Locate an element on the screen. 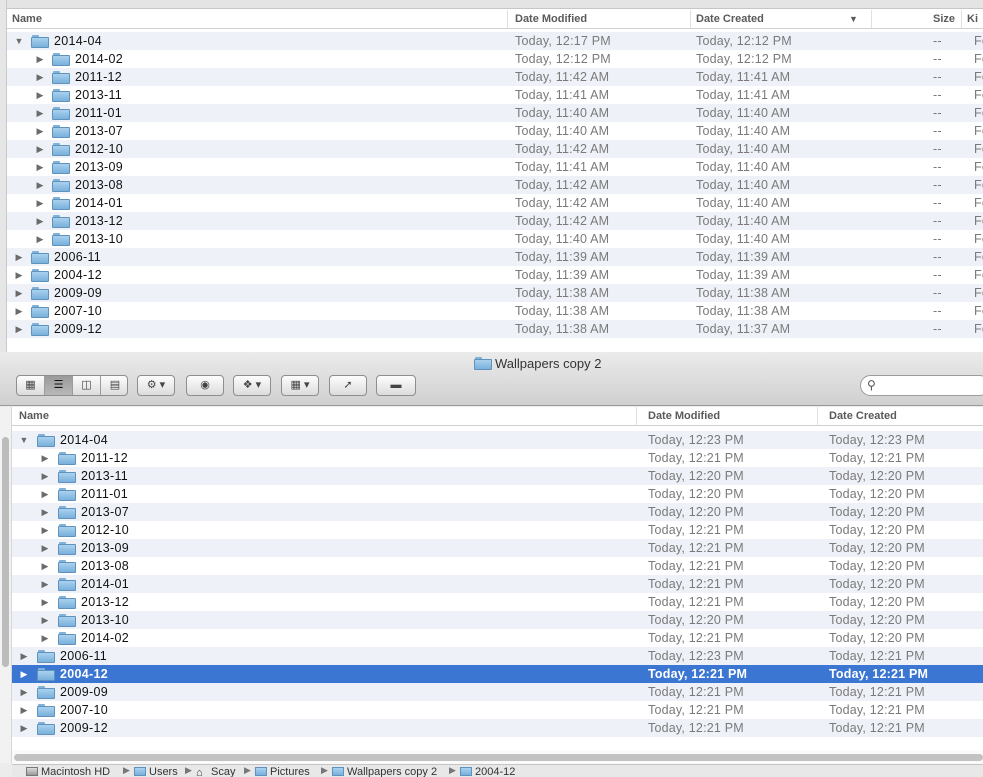 This screenshot has height=777, width=983. table-row: ▶ 2013-07 Today, 12:20 PM Today, 12:20 PM is located at coordinates (497, 512).